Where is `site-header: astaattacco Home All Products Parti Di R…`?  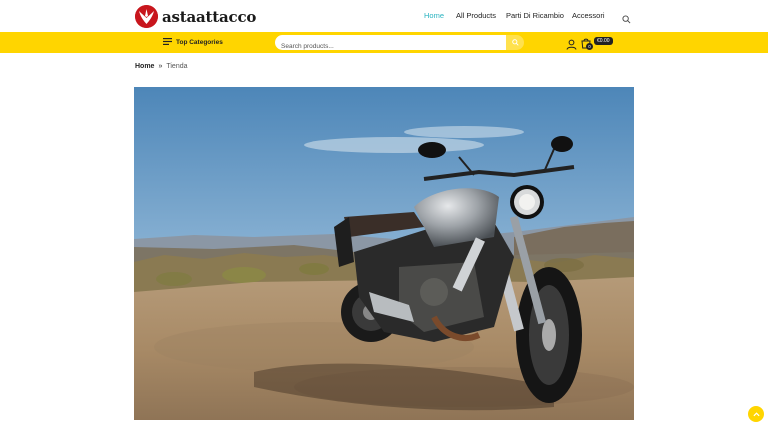 site-header: astaattacco Home All Products Parti Di R… is located at coordinates (384, 16).